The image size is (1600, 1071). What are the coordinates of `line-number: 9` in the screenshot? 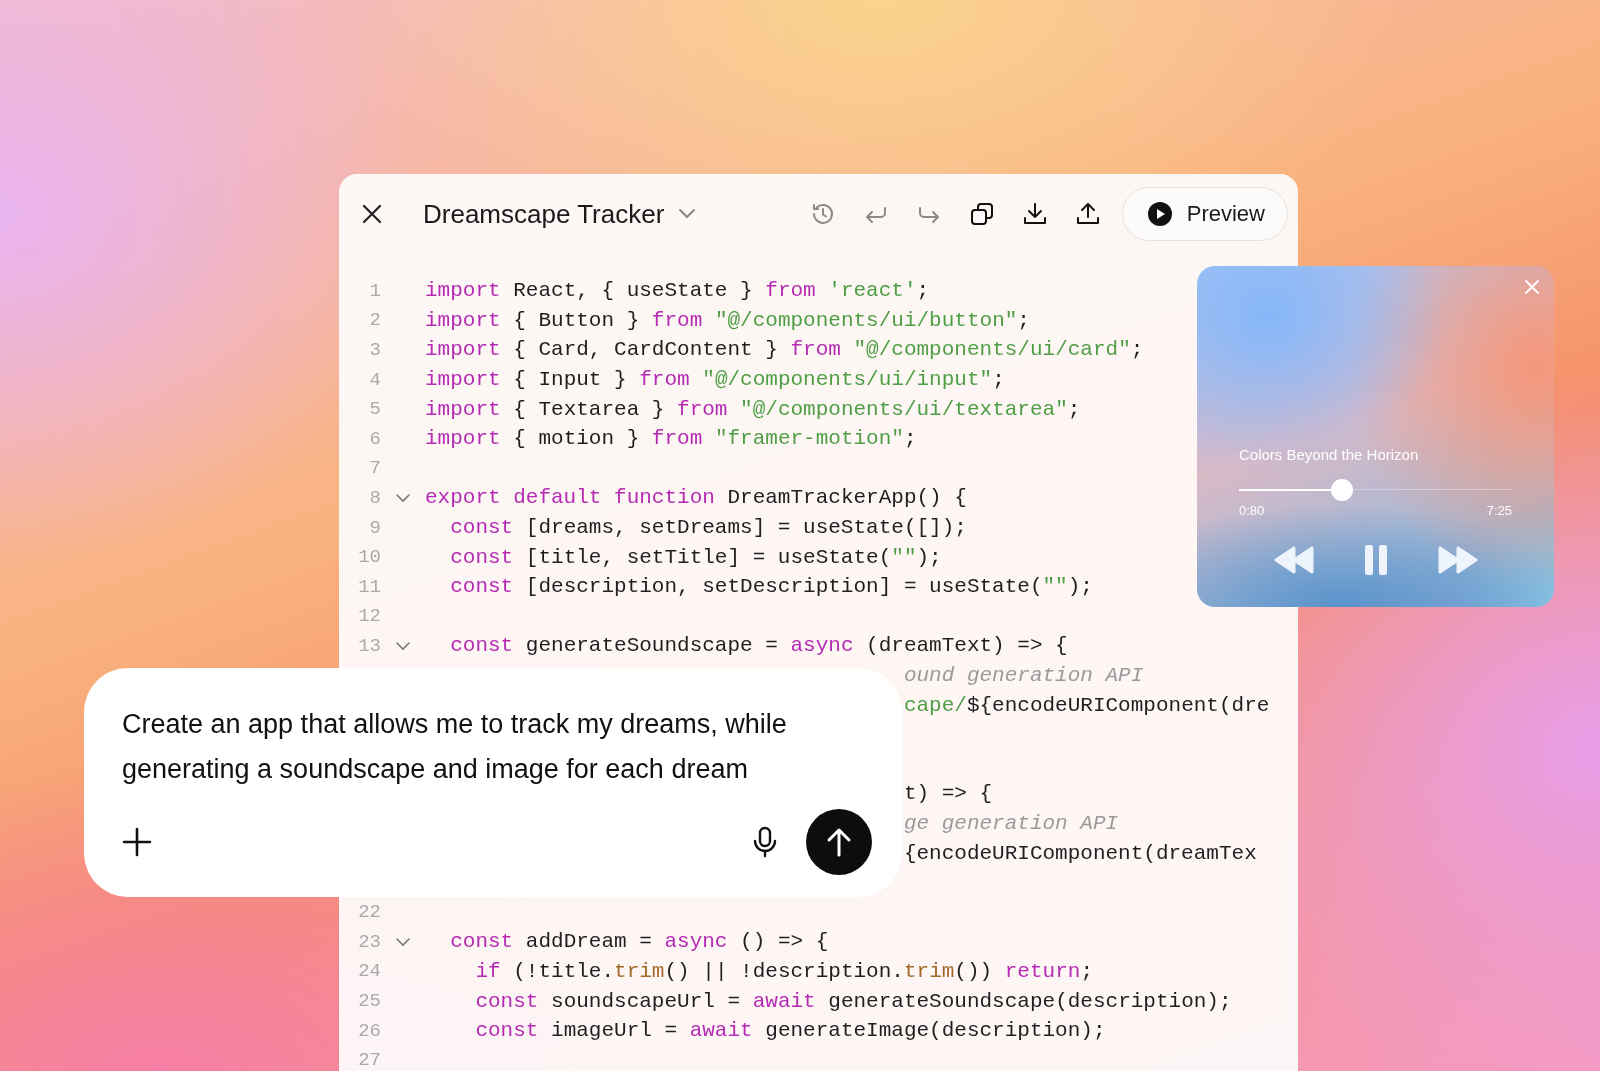 It's located at (375, 527).